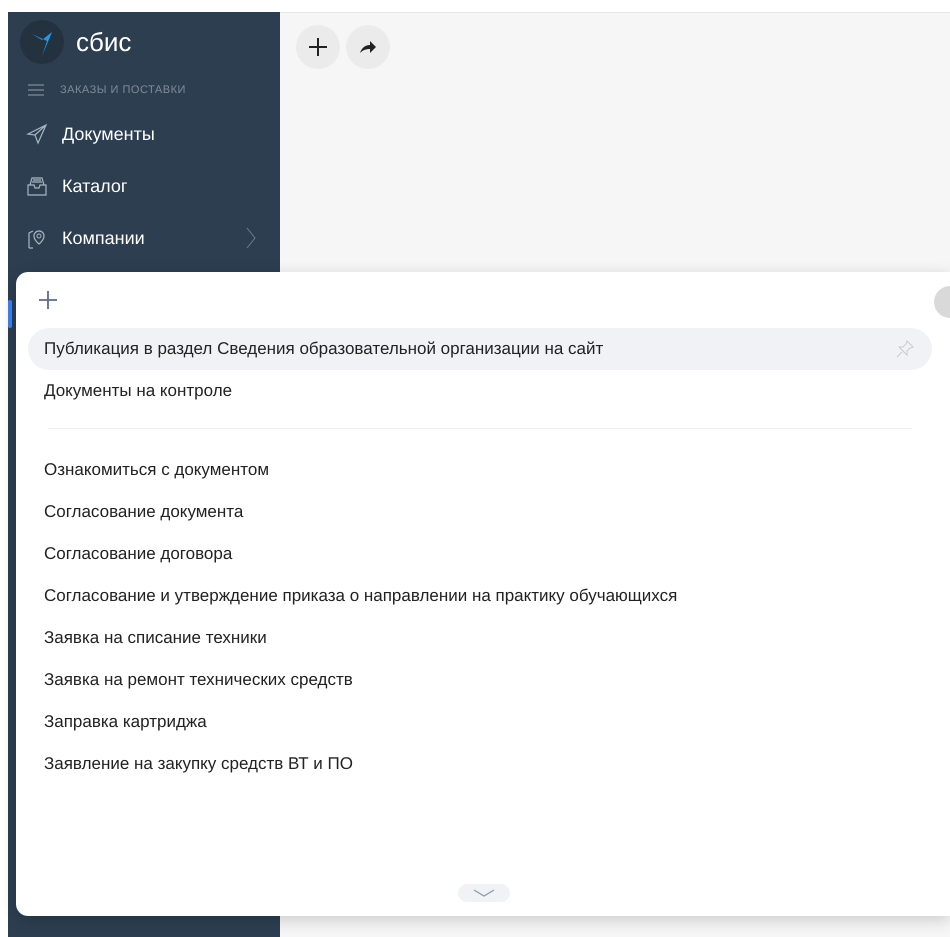  I want to click on menu-item: Заявка на списание техники, so click(480, 638).